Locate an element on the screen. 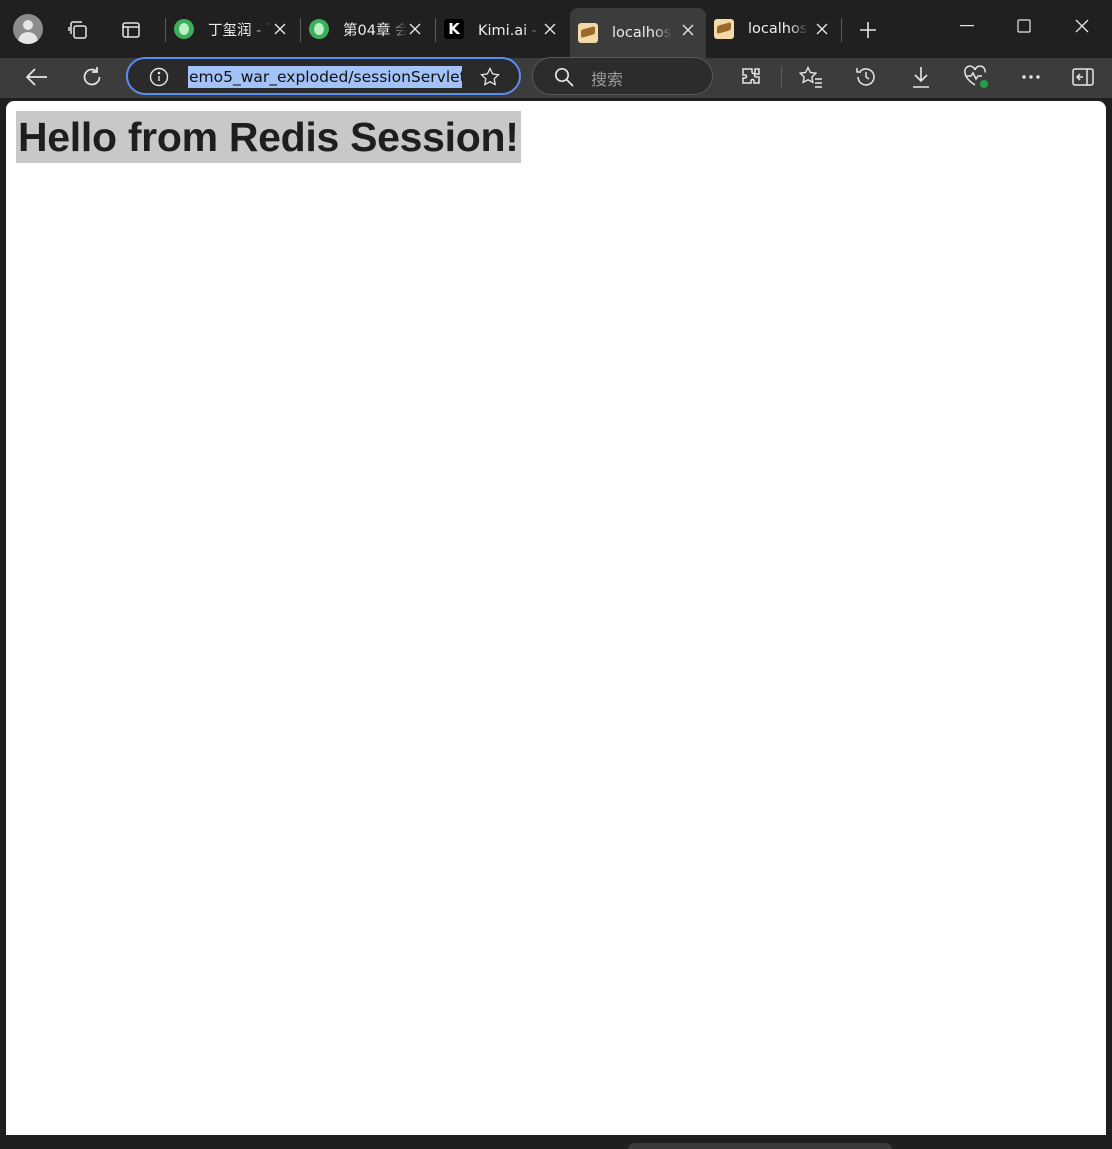 The height and width of the screenshot is (1149, 1112). browser-essentials-icon is located at coordinates (976, 77).